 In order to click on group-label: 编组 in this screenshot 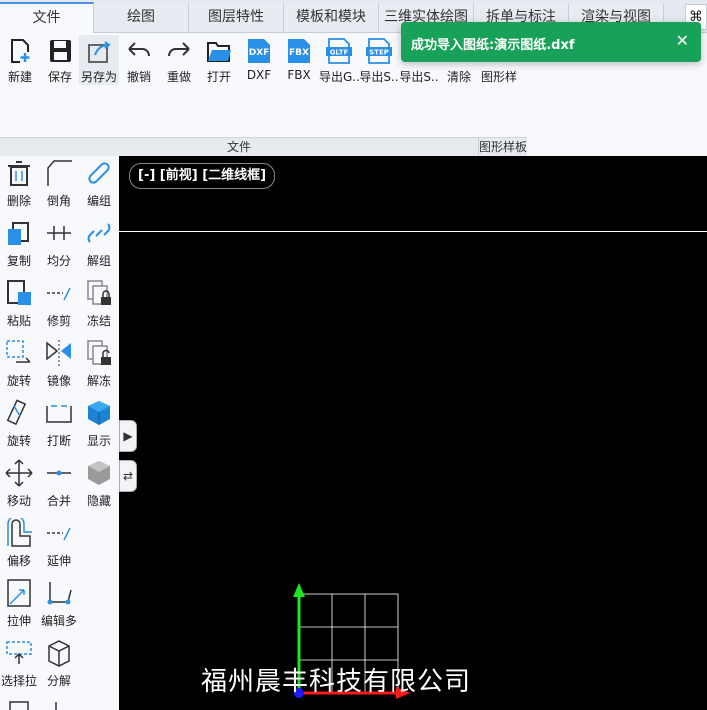, I will do `click(98, 201)`.